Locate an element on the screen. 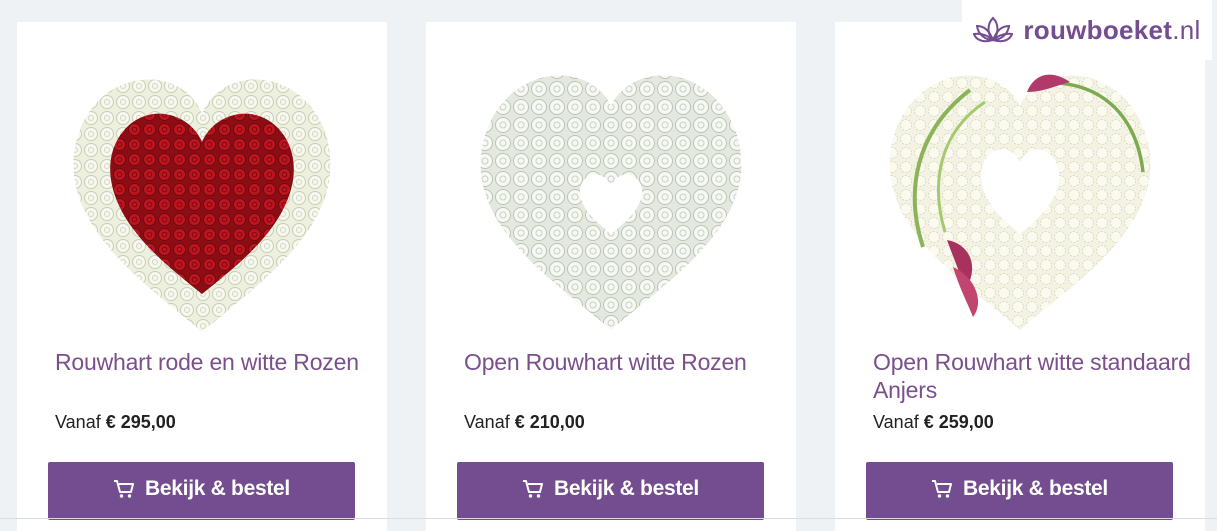 Image resolution: width=1217 pixels, height=531 pixels. logo-text: rouwboeket.nl is located at coordinates (1111, 30).